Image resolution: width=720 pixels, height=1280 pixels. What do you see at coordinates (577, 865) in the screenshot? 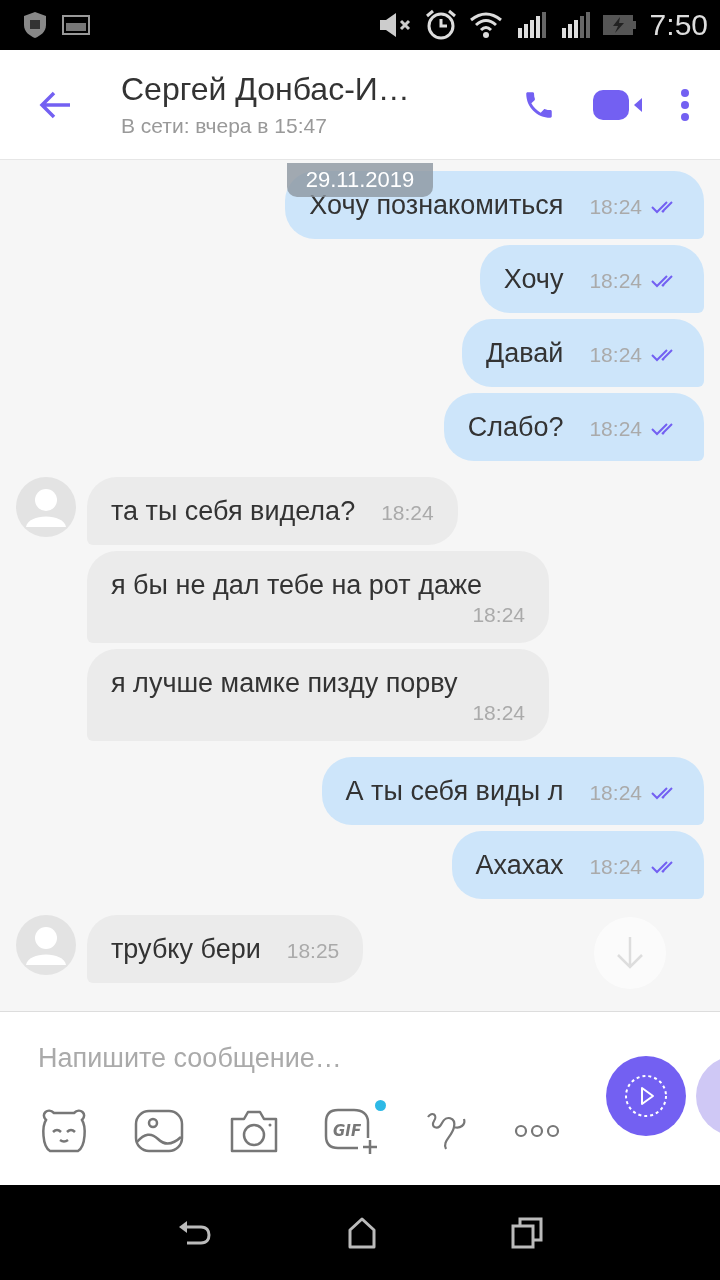
I see `message-bubble: Ахахах 18:24` at bounding box center [577, 865].